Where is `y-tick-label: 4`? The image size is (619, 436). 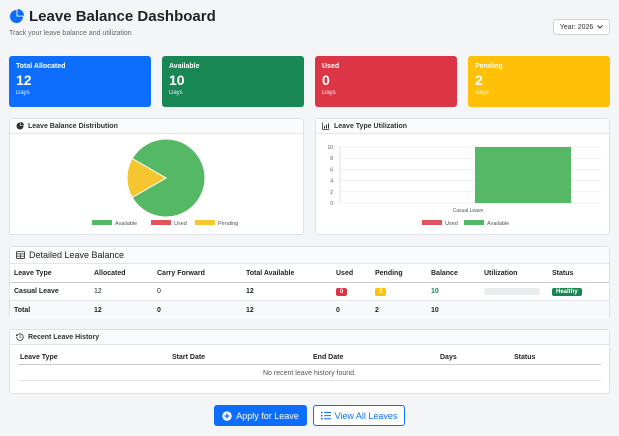 y-tick-label: 4 is located at coordinates (331, 182).